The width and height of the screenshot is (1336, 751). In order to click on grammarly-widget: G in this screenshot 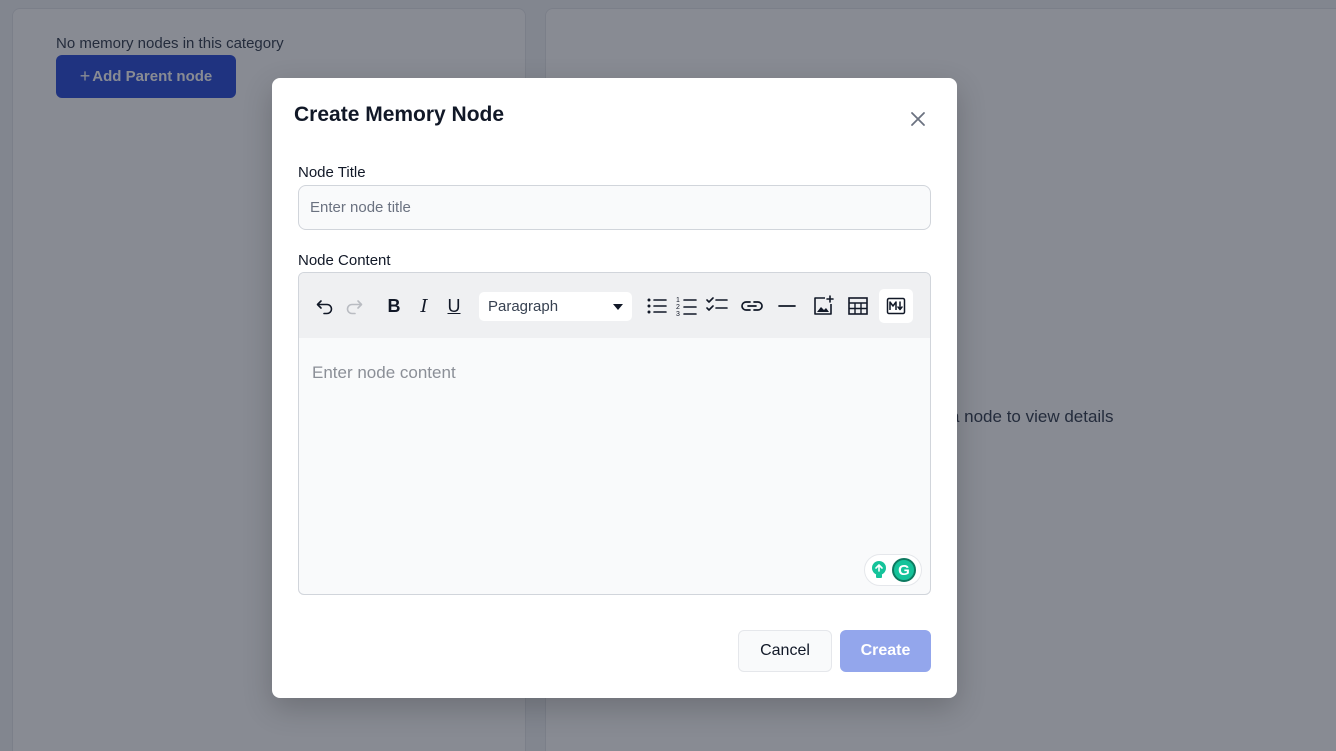, I will do `click(893, 570)`.